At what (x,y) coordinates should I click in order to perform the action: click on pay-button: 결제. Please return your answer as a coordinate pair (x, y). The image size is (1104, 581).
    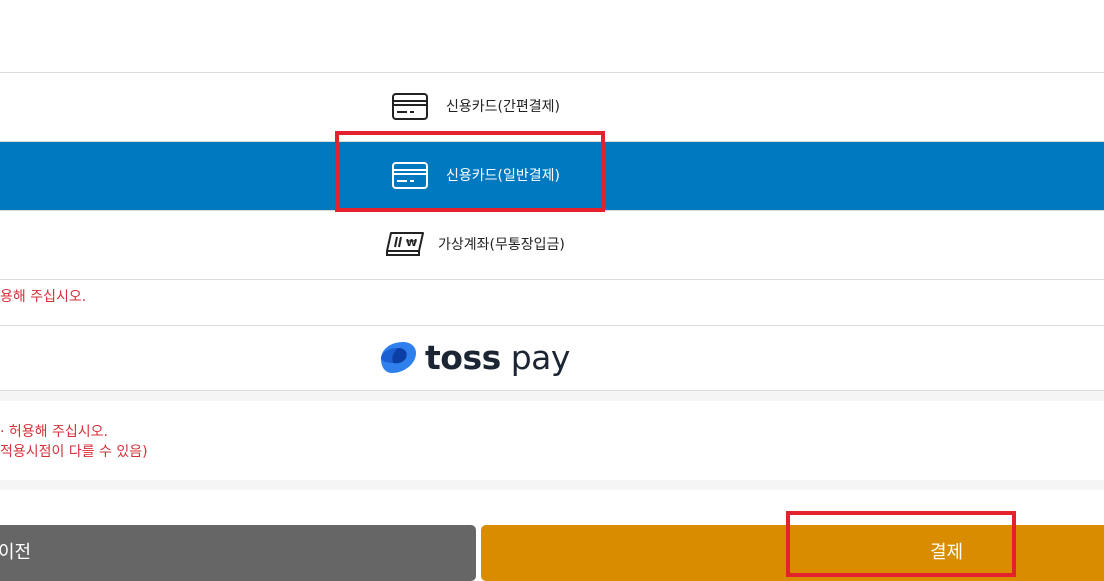
    Looking at the image, I should click on (792, 553).